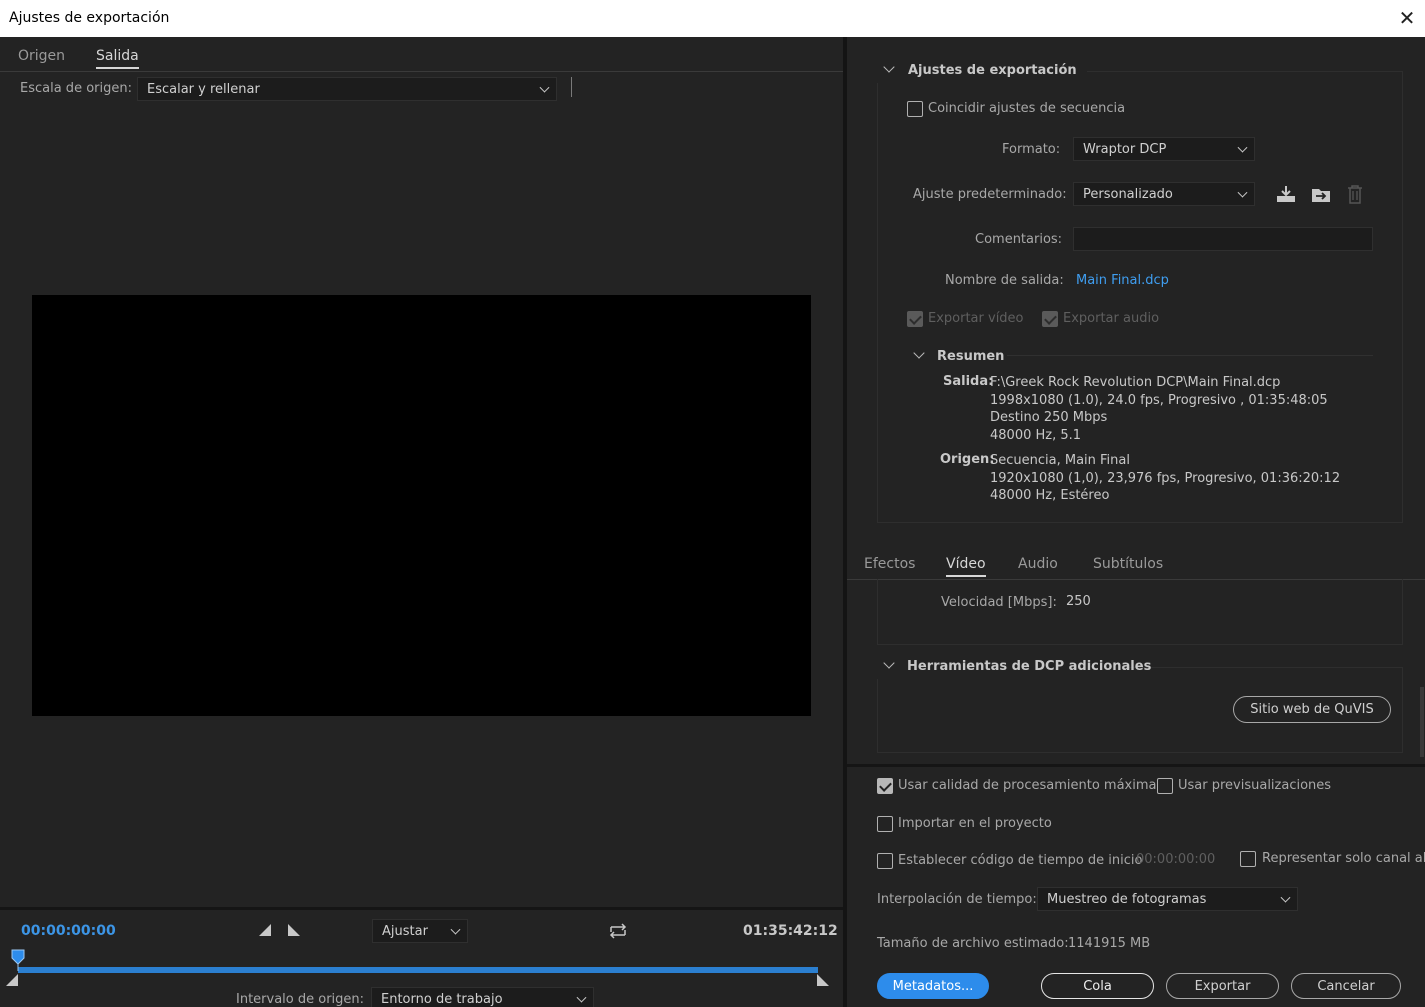  Describe the element at coordinates (1321, 194) in the screenshot. I see `import-preset-icon` at that location.